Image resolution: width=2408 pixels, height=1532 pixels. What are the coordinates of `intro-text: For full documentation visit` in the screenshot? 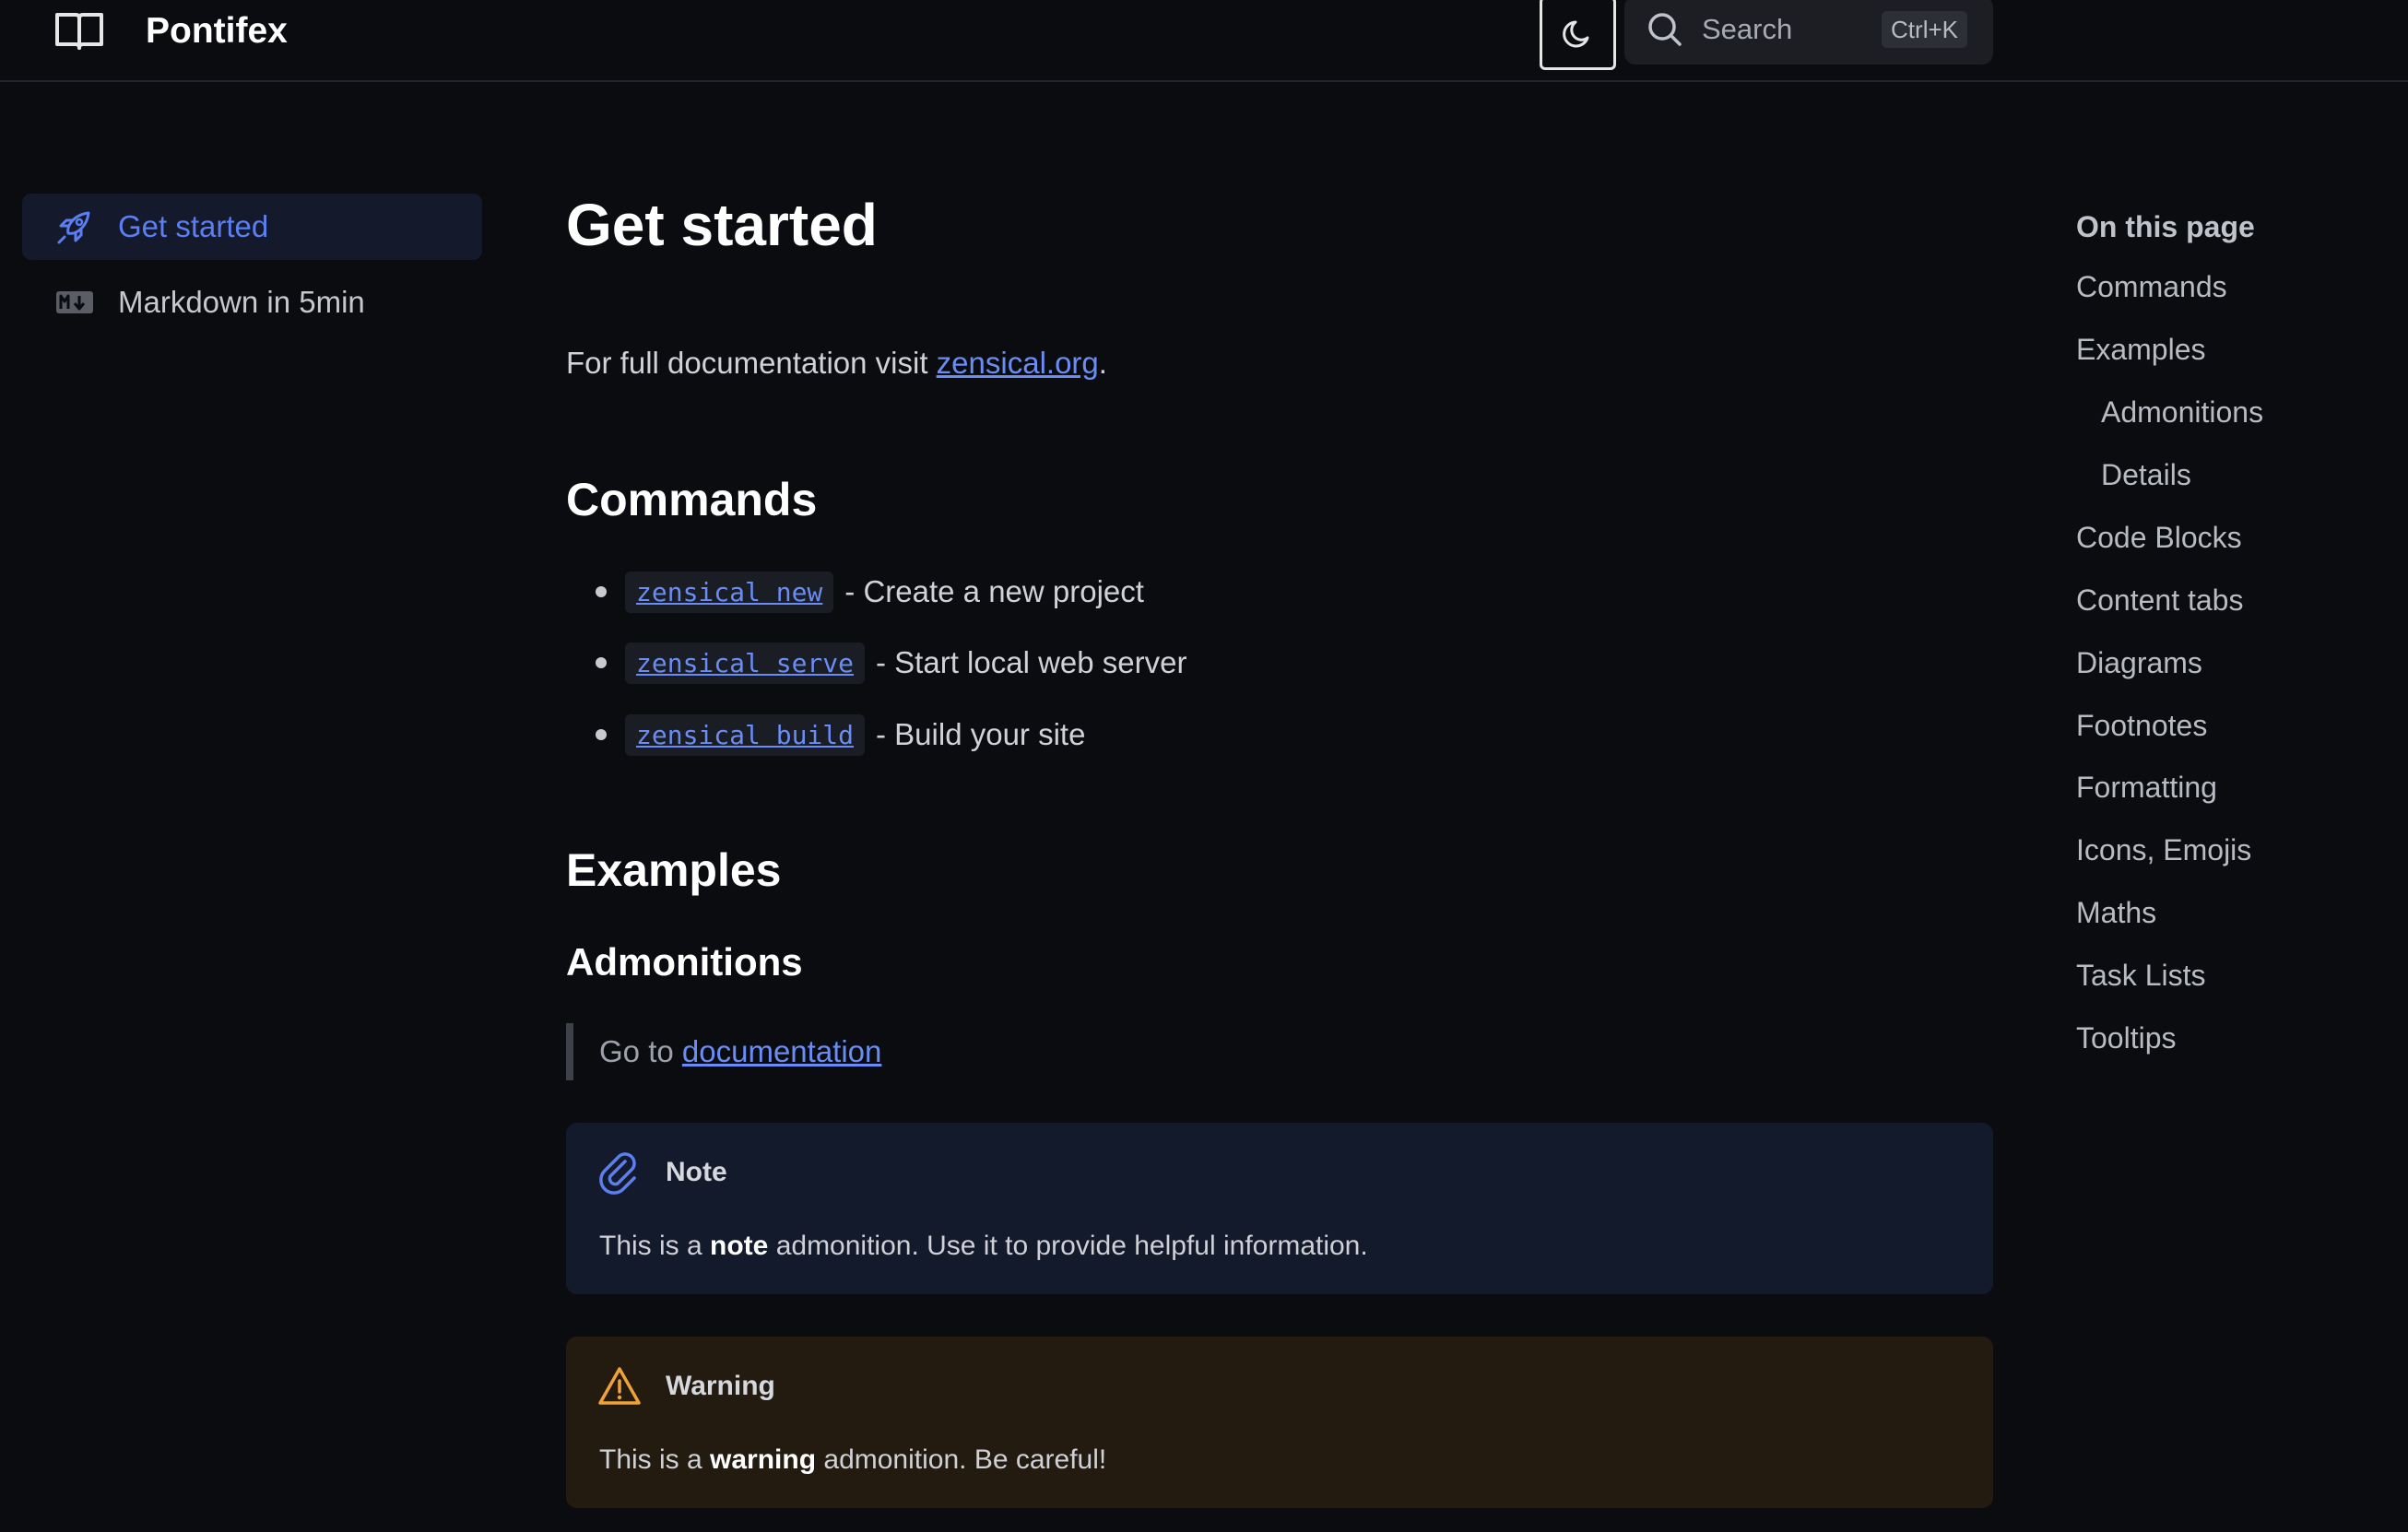 It's located at (752, 363).